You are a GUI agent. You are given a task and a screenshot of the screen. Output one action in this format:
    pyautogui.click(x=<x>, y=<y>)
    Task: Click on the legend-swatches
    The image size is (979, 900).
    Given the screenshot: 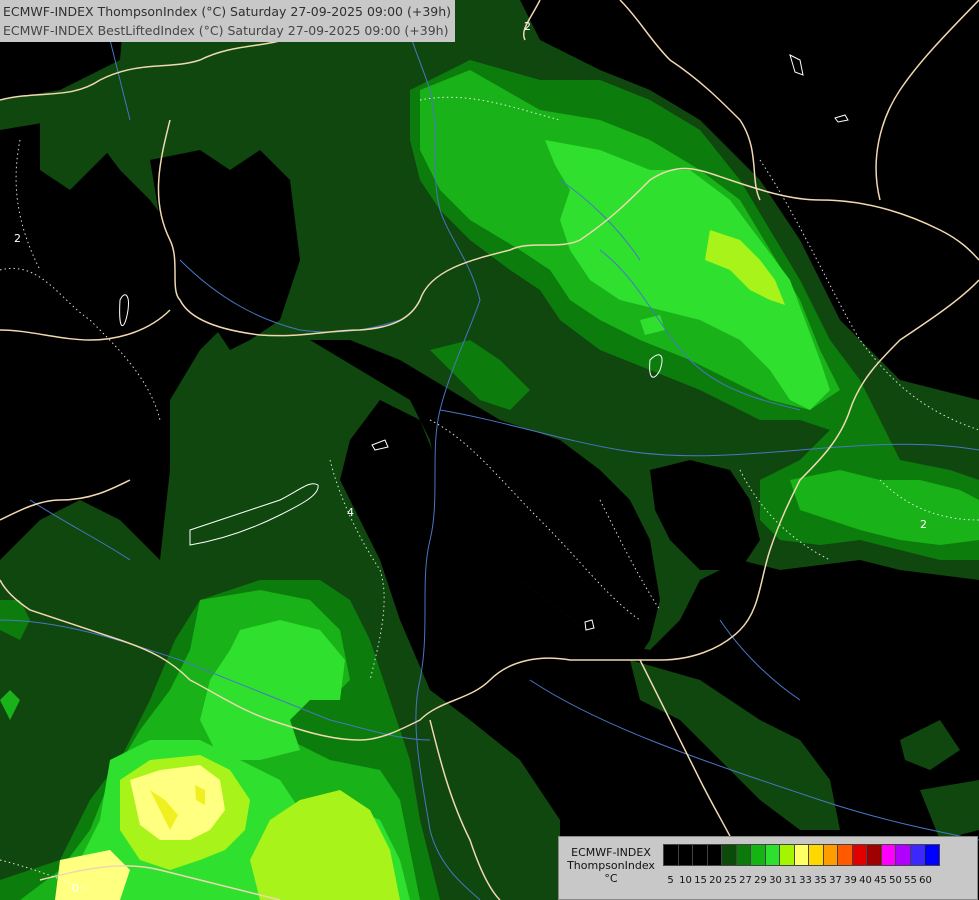 What is the action you would take?
    pyautogui.click(x=801, y=855)
    